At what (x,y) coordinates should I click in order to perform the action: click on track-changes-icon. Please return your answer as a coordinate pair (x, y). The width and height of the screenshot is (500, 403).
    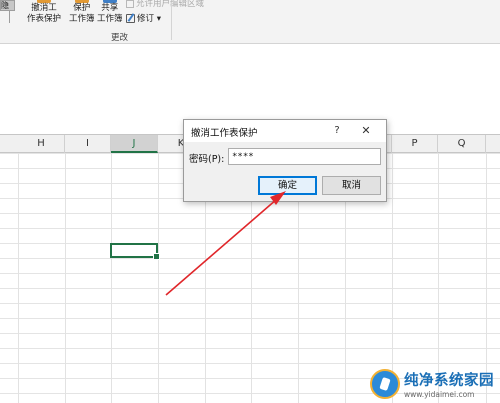
    Looking at the image, I should click on (130, 18).